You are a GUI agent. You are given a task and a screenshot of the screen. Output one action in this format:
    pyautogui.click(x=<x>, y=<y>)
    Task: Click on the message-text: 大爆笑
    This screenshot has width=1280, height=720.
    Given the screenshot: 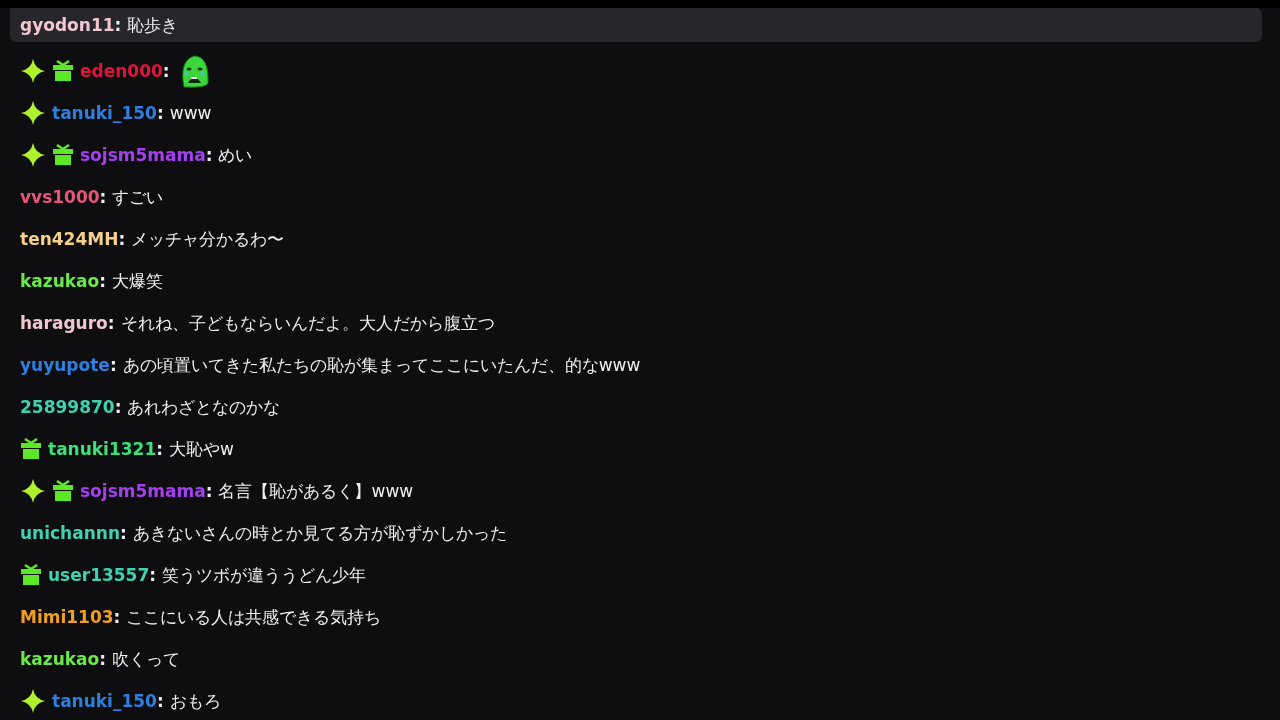 What is the action you would take?
    pyautogui.click(x=138, y=281)
    